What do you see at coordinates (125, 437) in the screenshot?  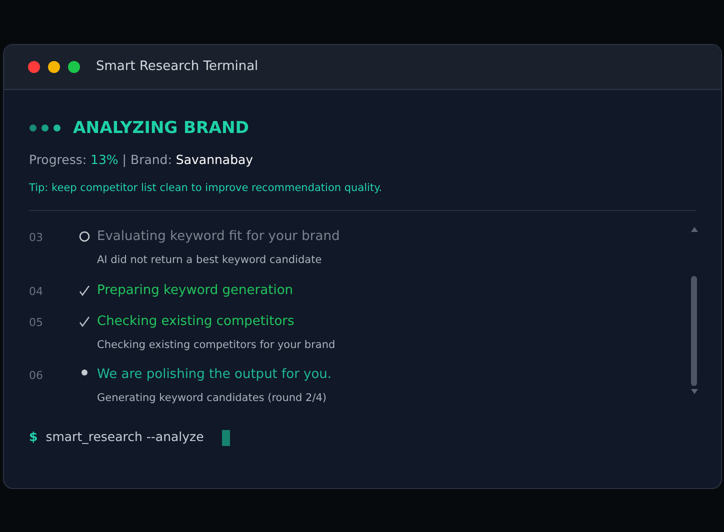 I see `command-text: smart_research --analyze` at bounding box center [125, 437].